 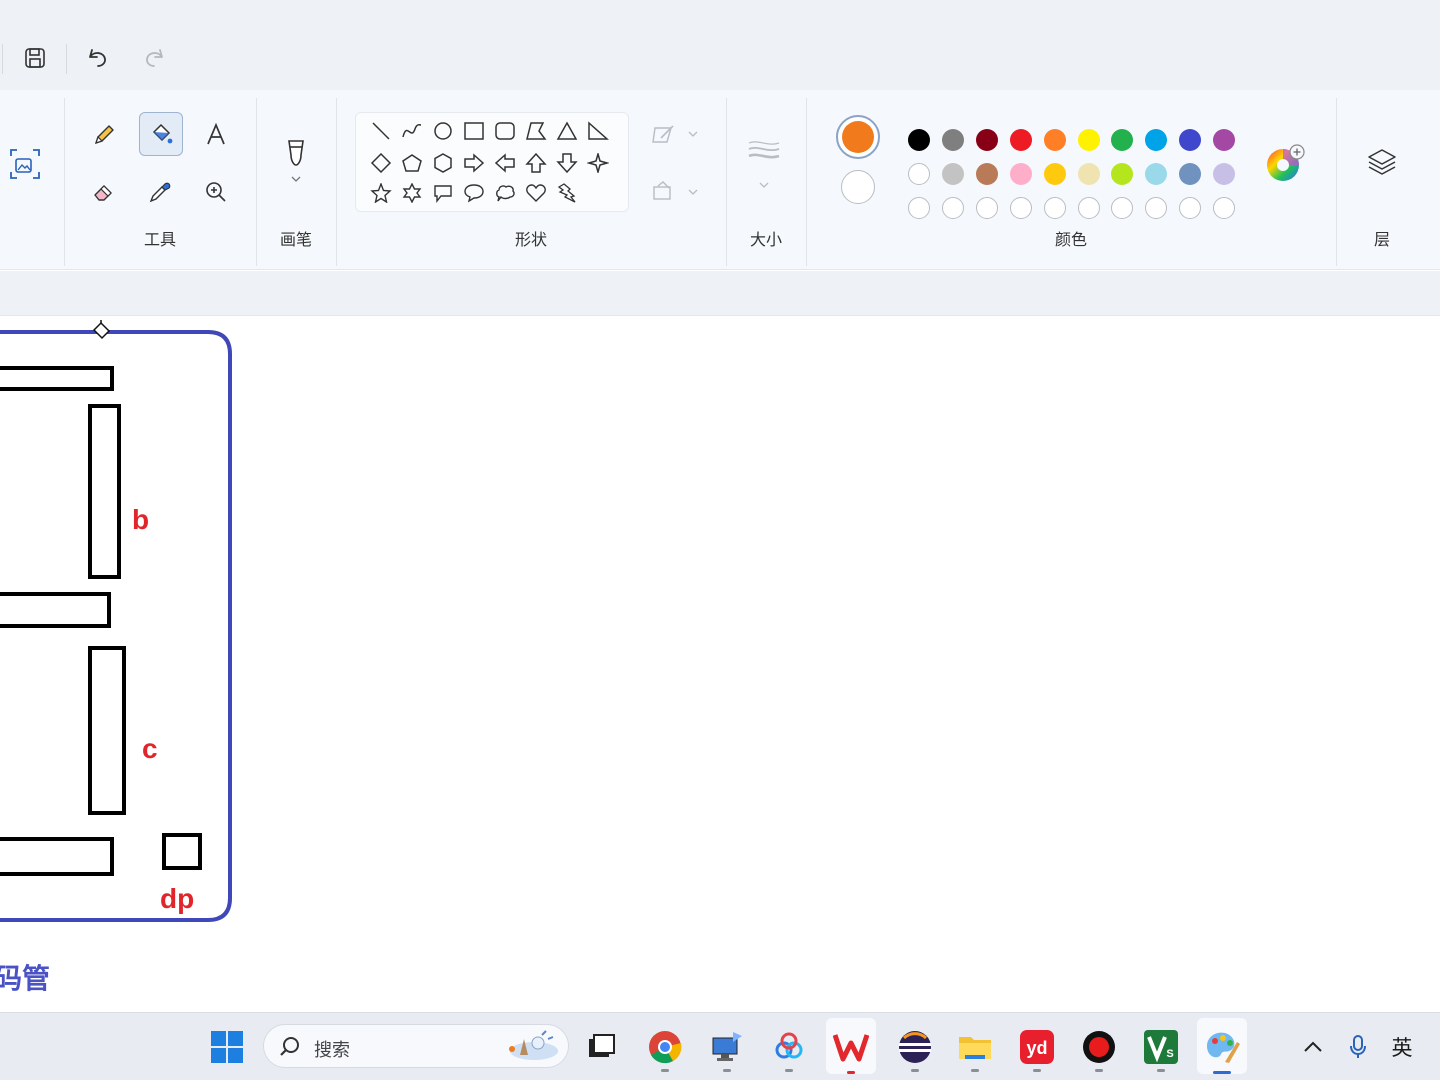 What do you see at coordinates (57, 378) in the screenshot?
I see `segment-a` at bounding box center [57, 378].